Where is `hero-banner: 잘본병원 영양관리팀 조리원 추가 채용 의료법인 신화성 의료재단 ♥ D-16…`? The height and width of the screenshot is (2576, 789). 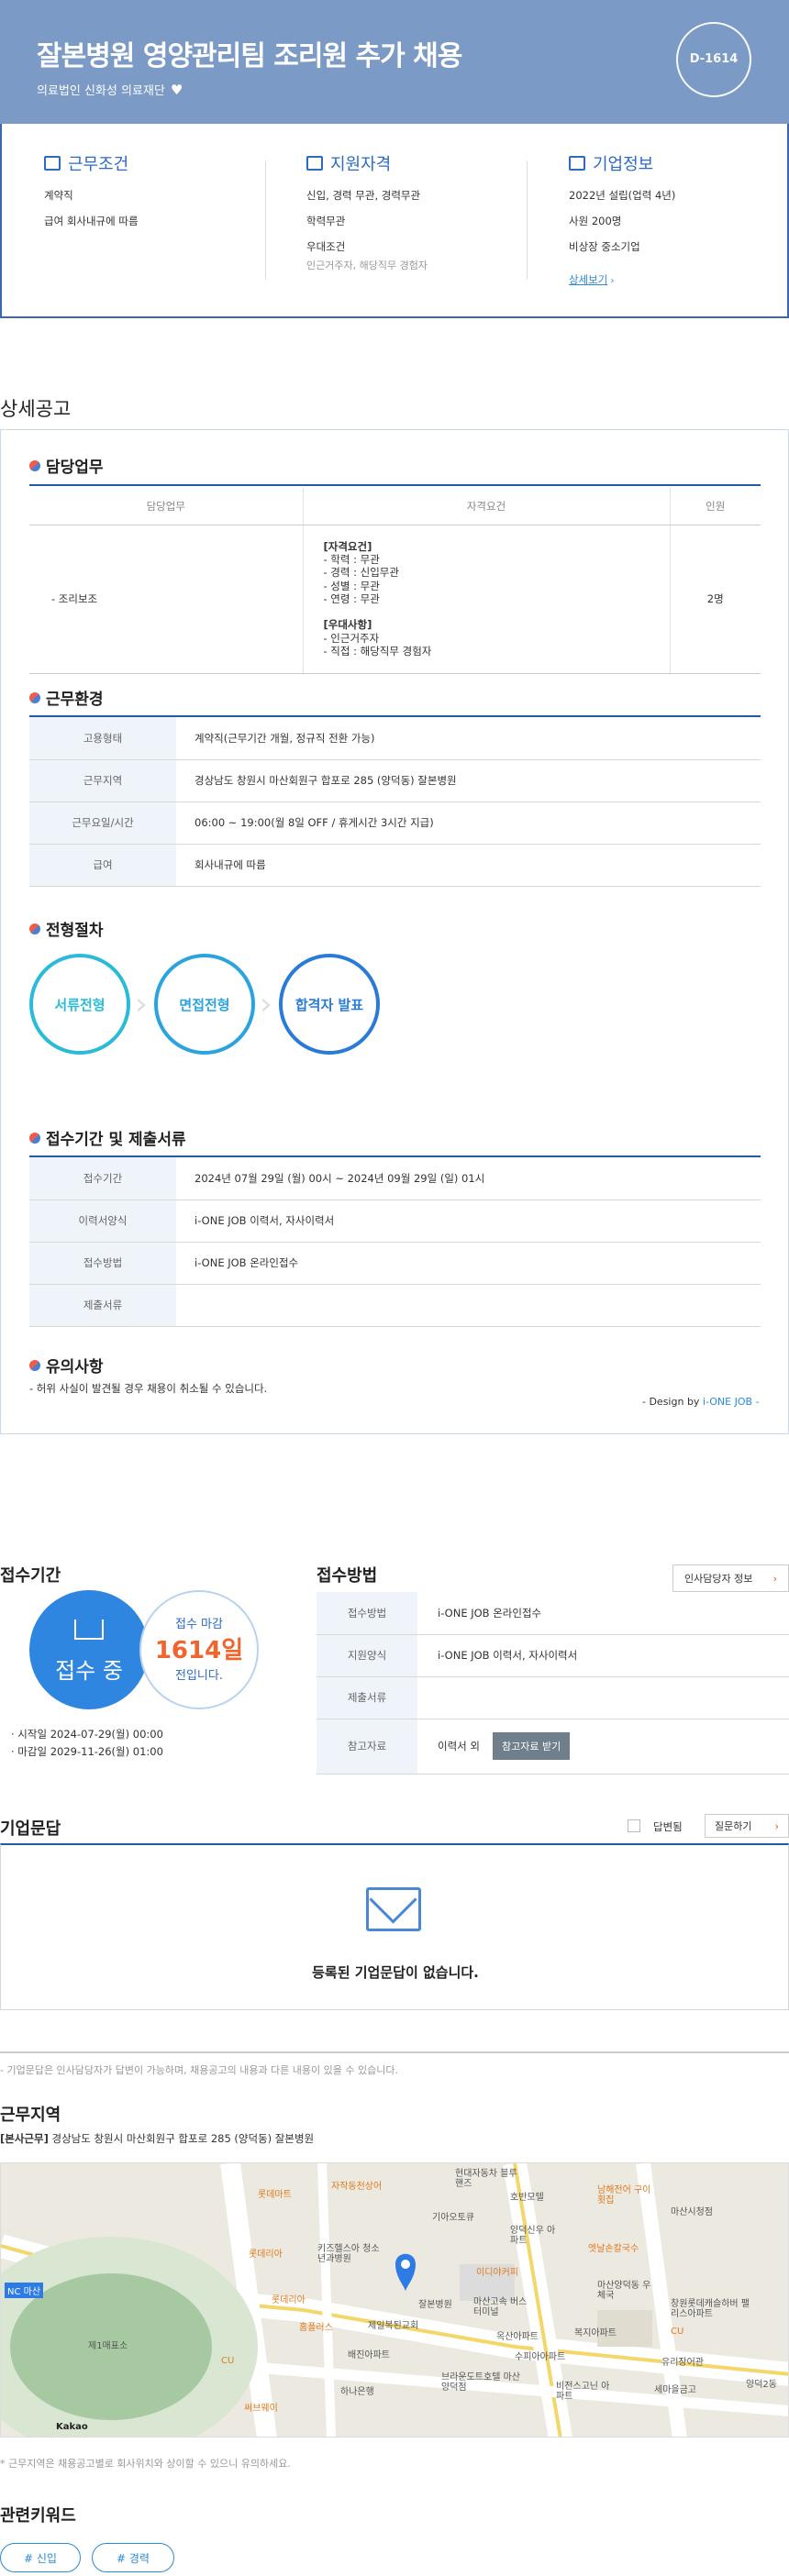
hero-banner: 잘본병원 영양관리팀 조리원 추가 채용 의료법인 신화성 의료재단 ♥ D-16… is located at coordinates (394, 62).